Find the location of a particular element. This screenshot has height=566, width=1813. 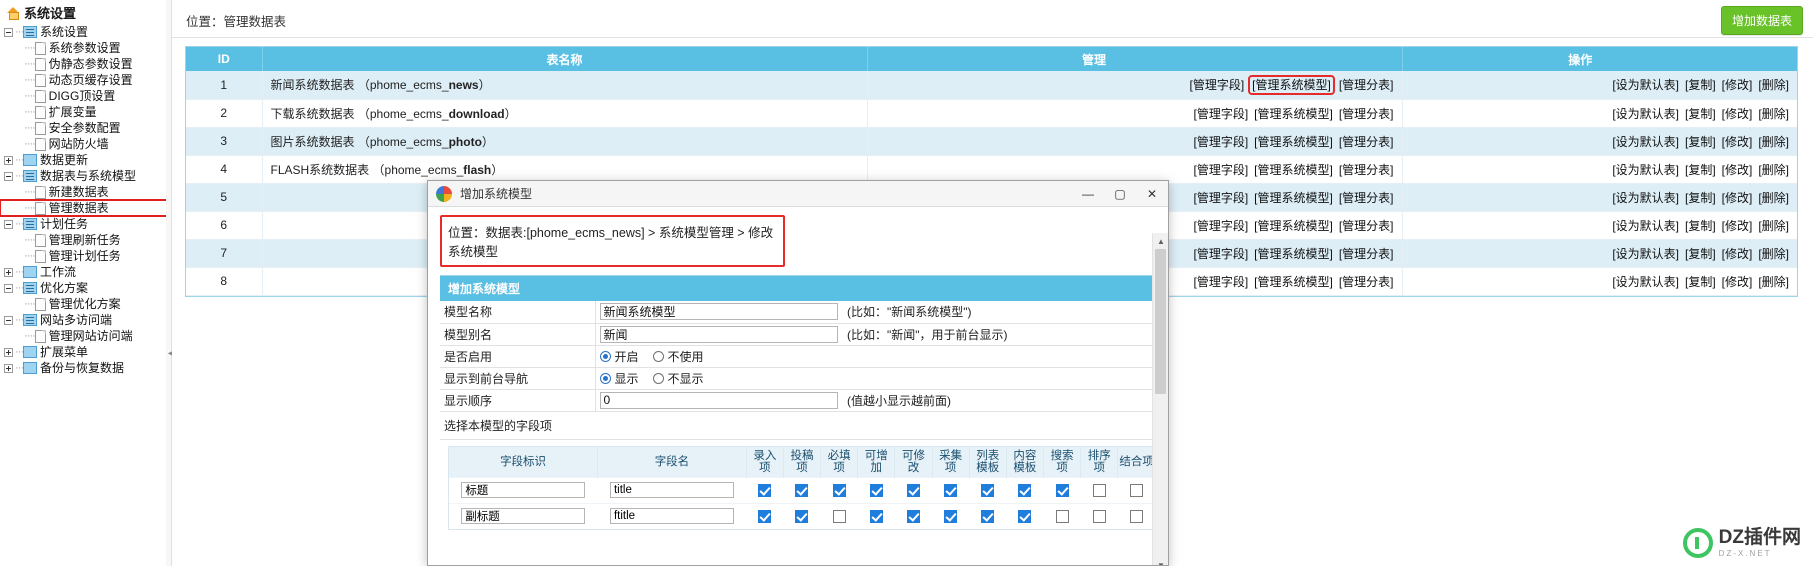

sidebar-item-11: ···· 管理数据表 is located at coordinates (85, 208).